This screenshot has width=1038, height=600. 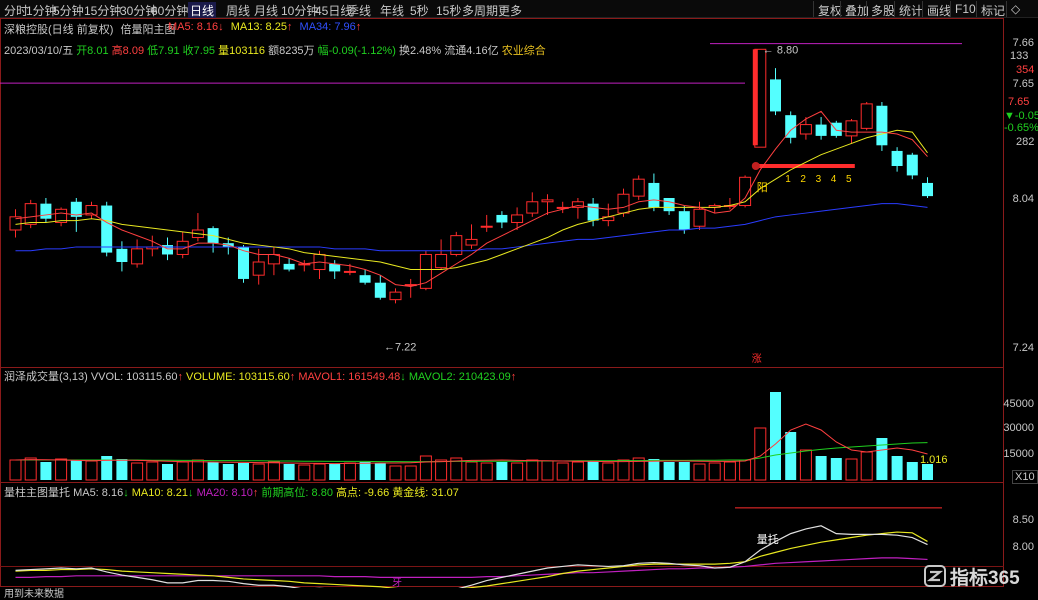 What do you see at coordinates (762, 187) in the screenshot?
I see `yang-label: 阳` at bounding box center [762, 187].